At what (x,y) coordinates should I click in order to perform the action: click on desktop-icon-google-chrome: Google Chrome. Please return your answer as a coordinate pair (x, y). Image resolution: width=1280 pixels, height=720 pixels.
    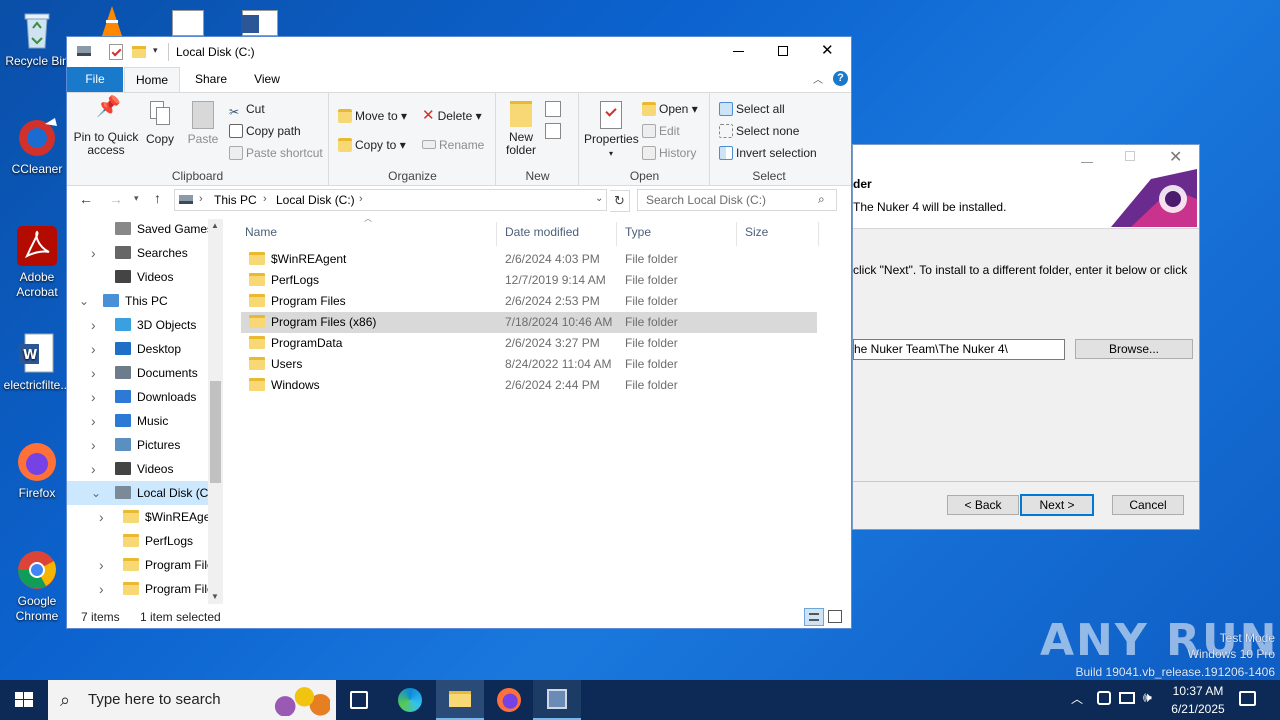
    Looking at the image, I should click on (37, 586).